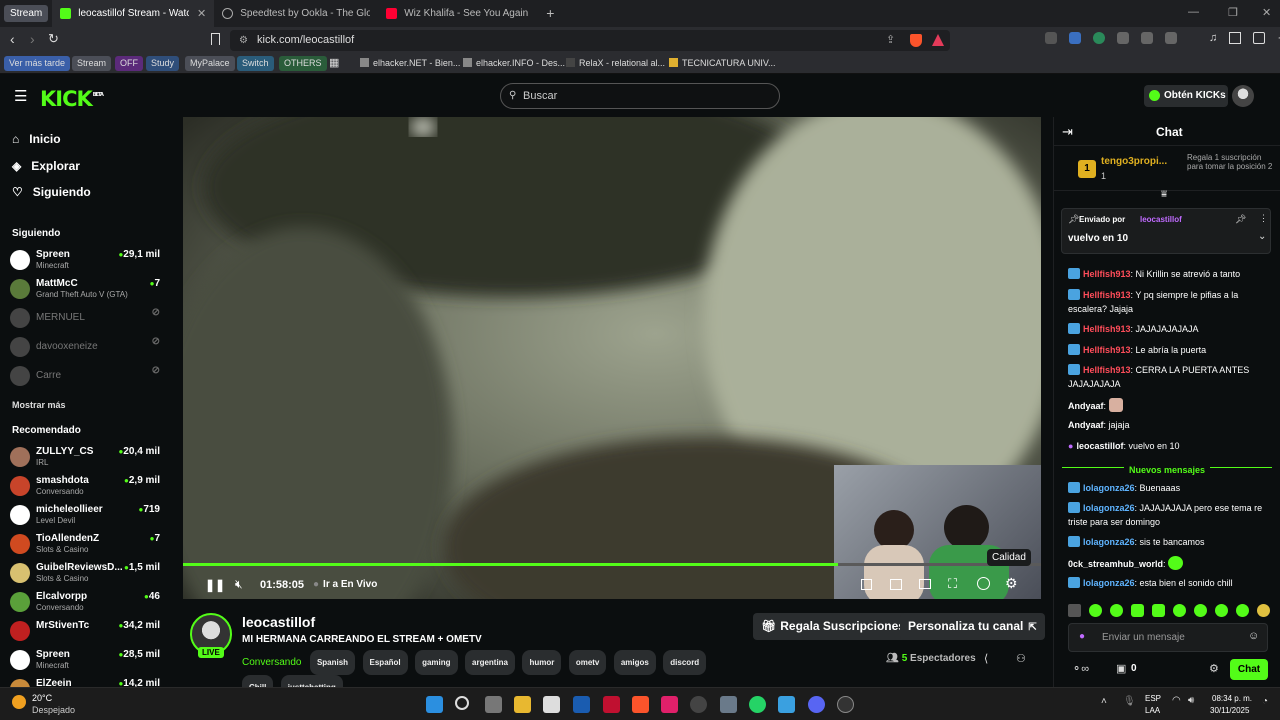 The image size is (1280, 720). What do you see at coordinates (1213, 40) in the screenshot?
I see `music-icon: ♫` at bounding box center [1213, 40].